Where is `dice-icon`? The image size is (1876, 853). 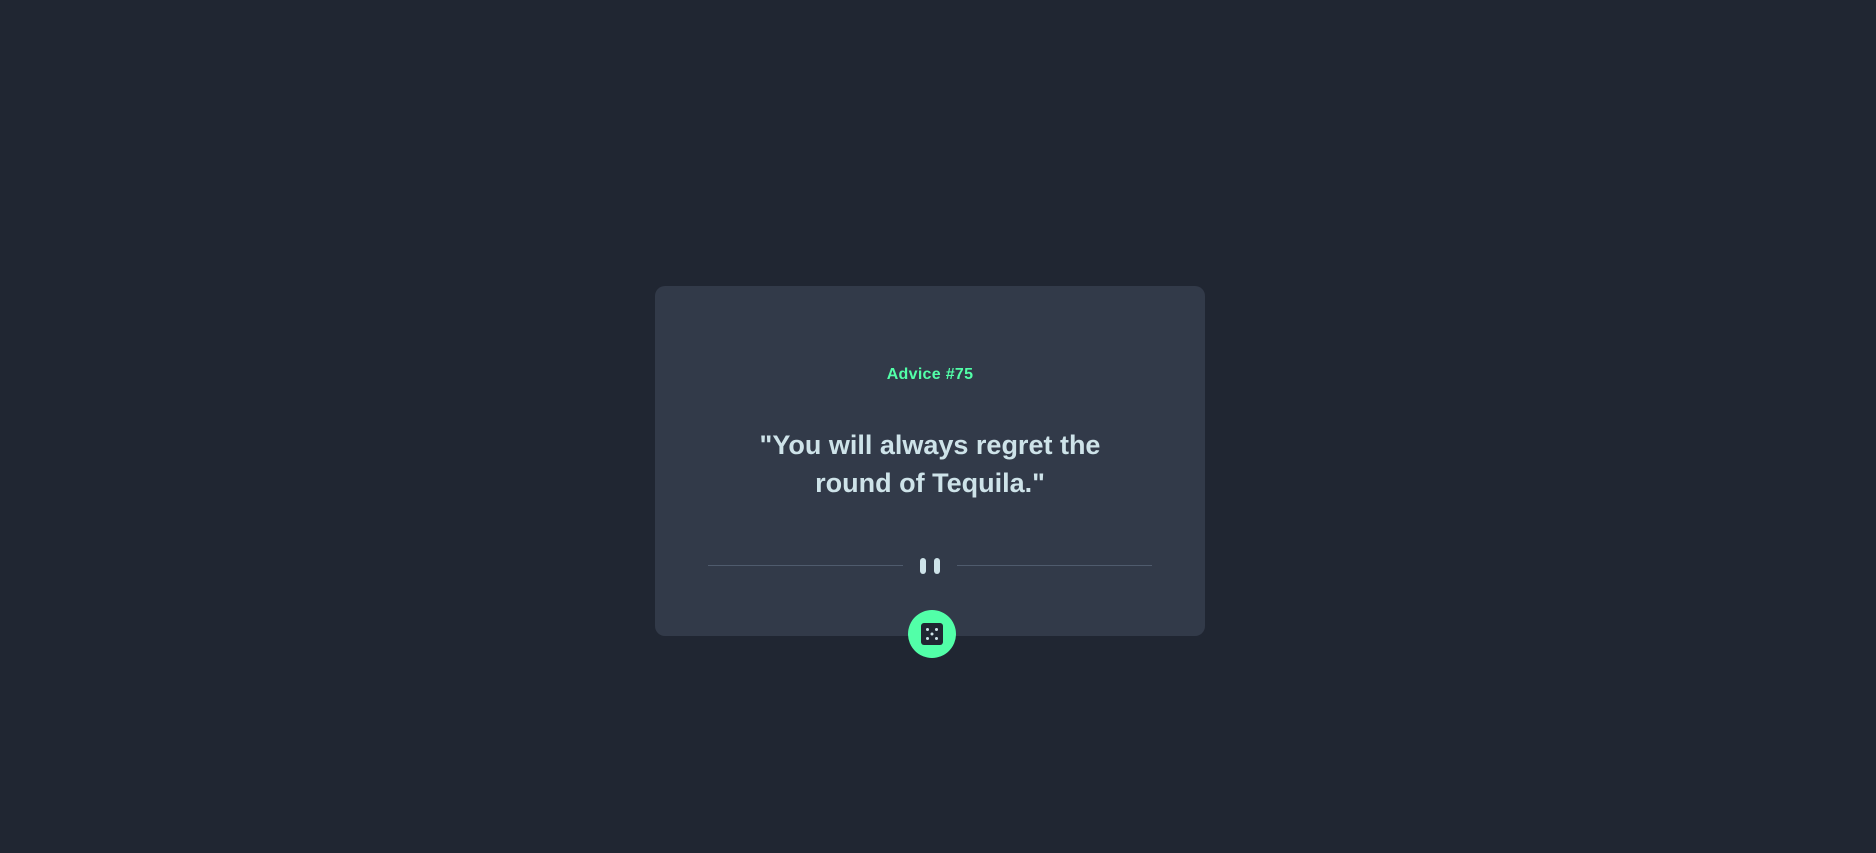 dice-icon is located at coordinates (932, 634).